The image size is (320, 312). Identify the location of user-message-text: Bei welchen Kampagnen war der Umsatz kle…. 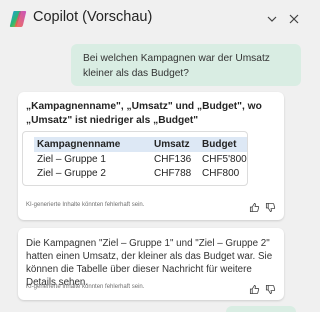
(176, 66).